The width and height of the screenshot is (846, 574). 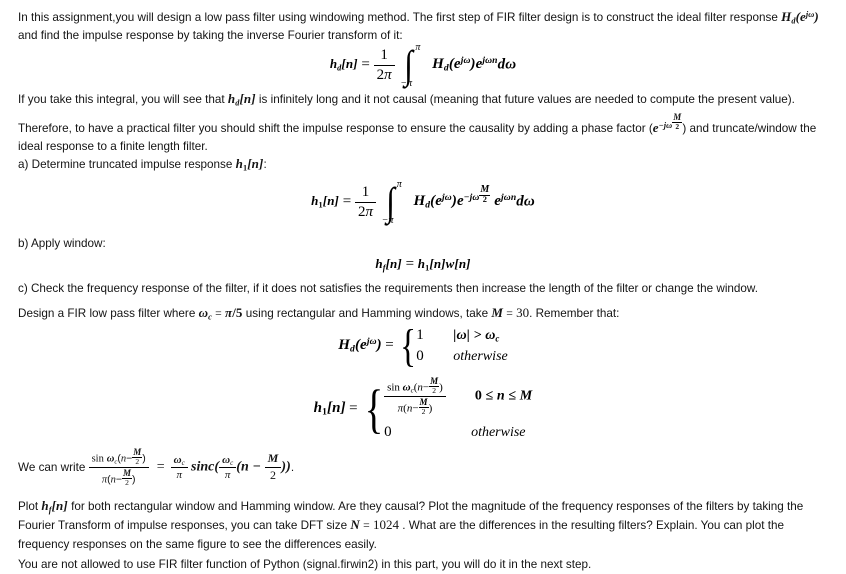 What do you see at coordinates (800, 17) in the screenshot?
I see `symbol-Hd-ejw: Hd(ejω)` at bounding box center [800, 17].